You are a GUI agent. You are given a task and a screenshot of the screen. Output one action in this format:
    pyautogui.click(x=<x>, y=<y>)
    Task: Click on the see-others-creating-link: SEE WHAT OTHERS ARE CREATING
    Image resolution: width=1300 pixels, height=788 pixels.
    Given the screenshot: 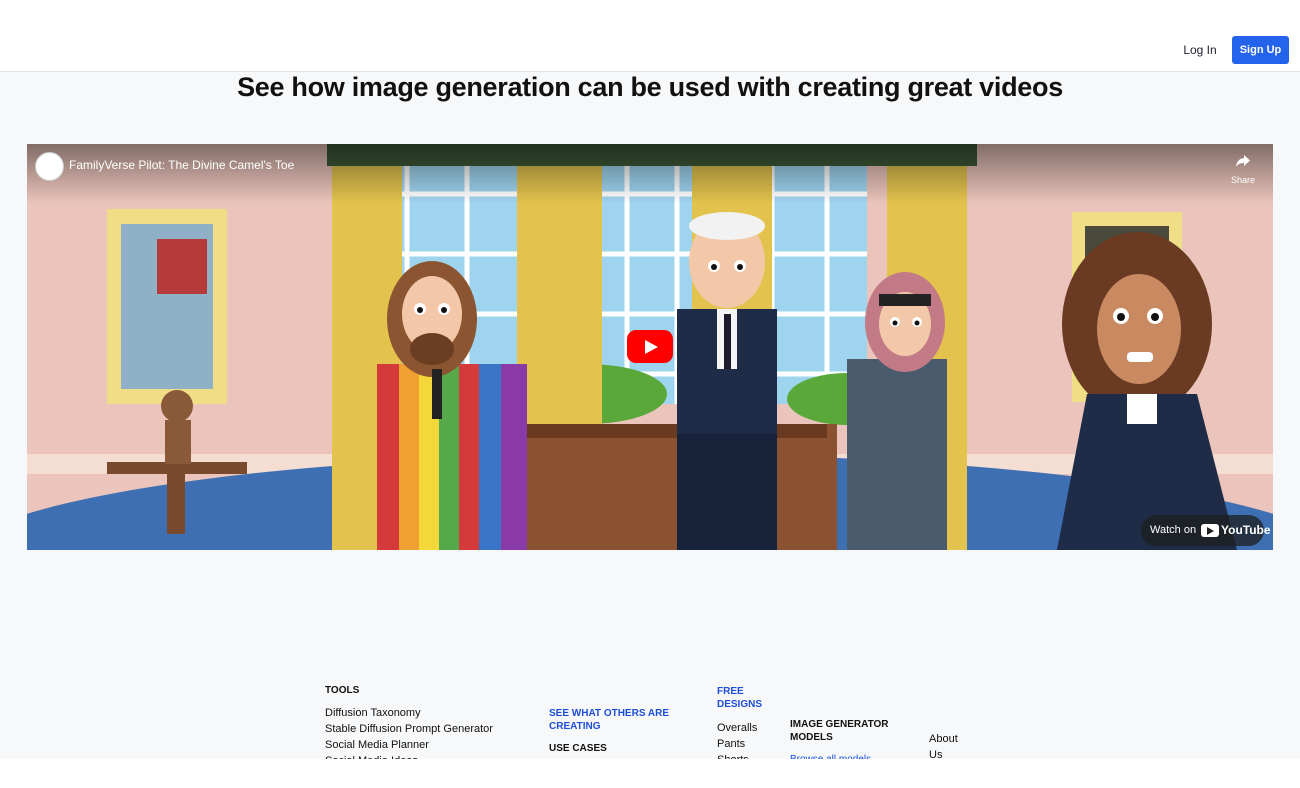 What is the action you would take?
    pyautogui.click(x=614, y=720)
    